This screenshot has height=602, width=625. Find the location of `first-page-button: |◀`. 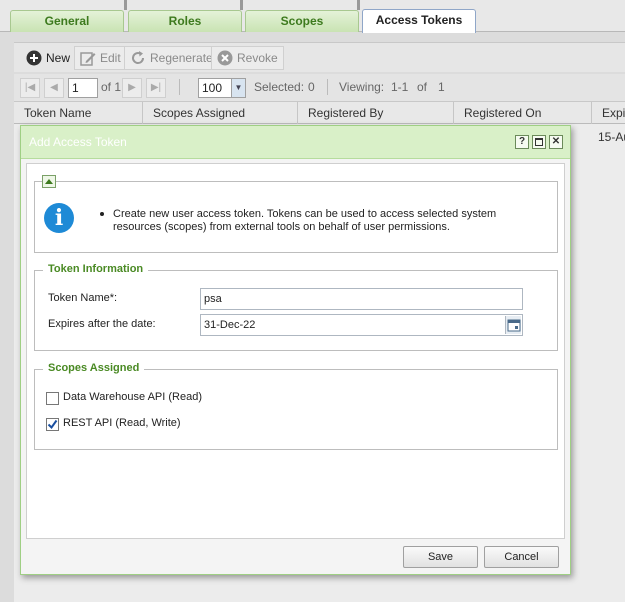

first-page-button: |◀ is located at coordinates (30, 88).